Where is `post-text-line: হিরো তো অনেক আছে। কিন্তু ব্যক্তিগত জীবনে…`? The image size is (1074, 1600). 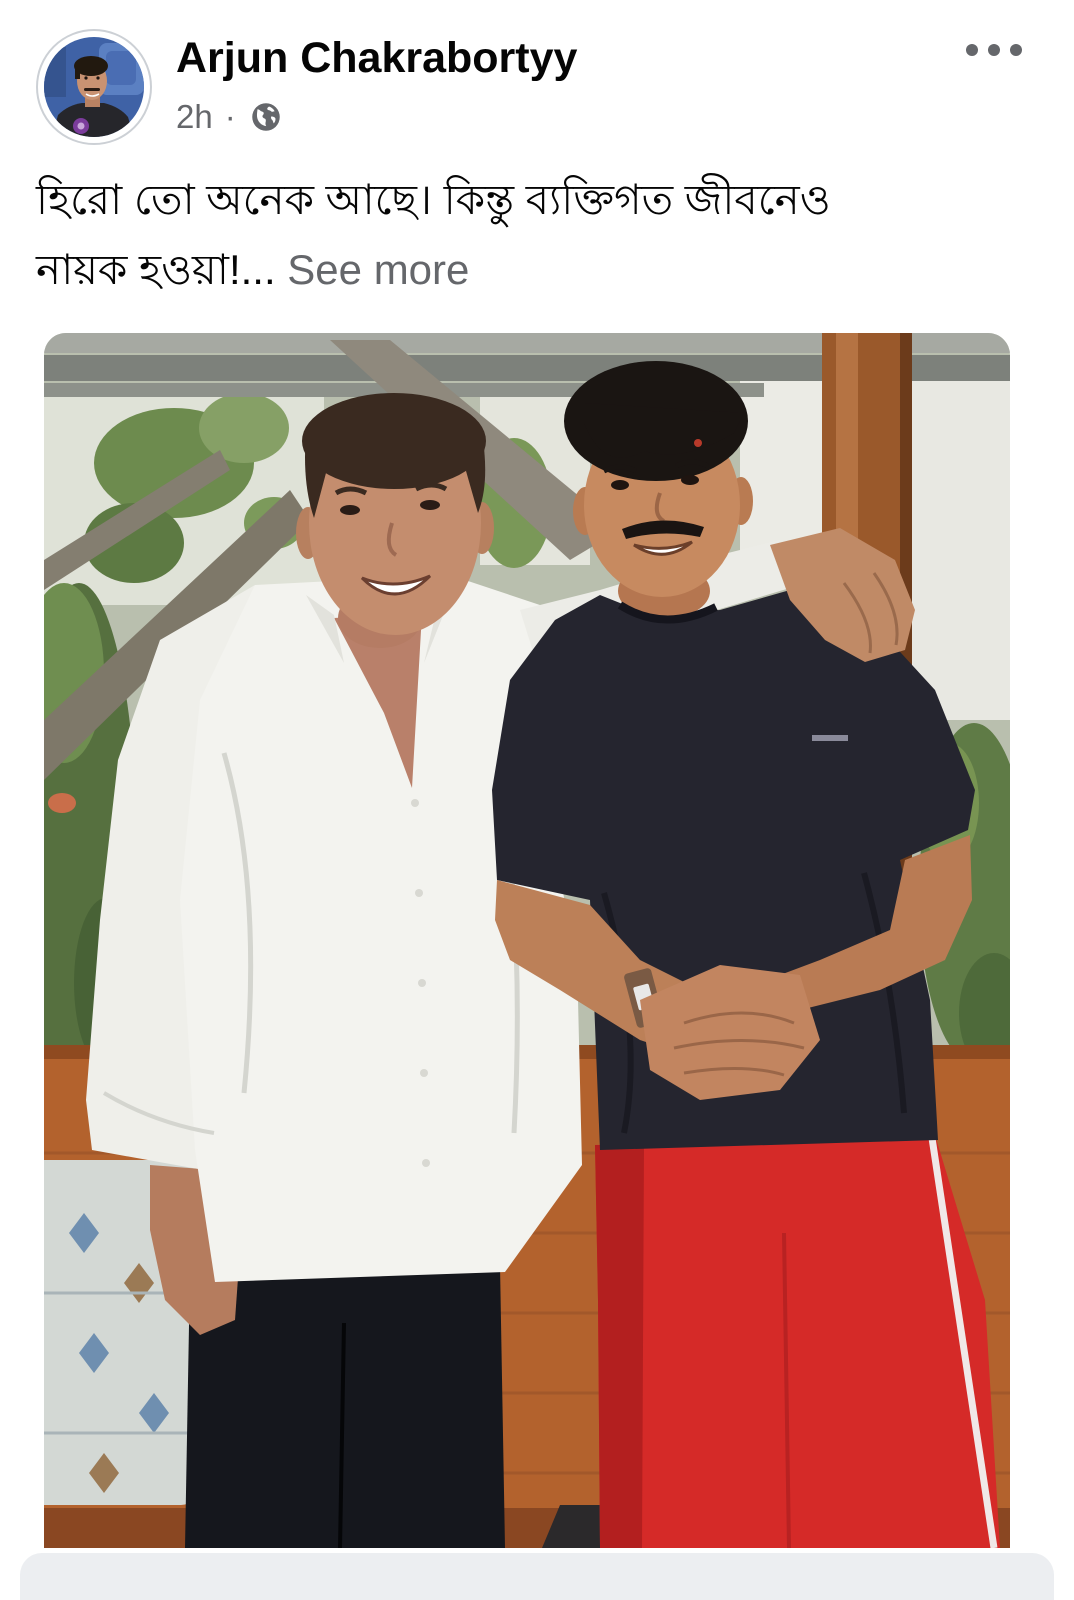
post-text-line: হিরো তো অনেক আছে। কিন্তু ব্যক্তিগত জীবনে… is located at coordinates (433, 199).